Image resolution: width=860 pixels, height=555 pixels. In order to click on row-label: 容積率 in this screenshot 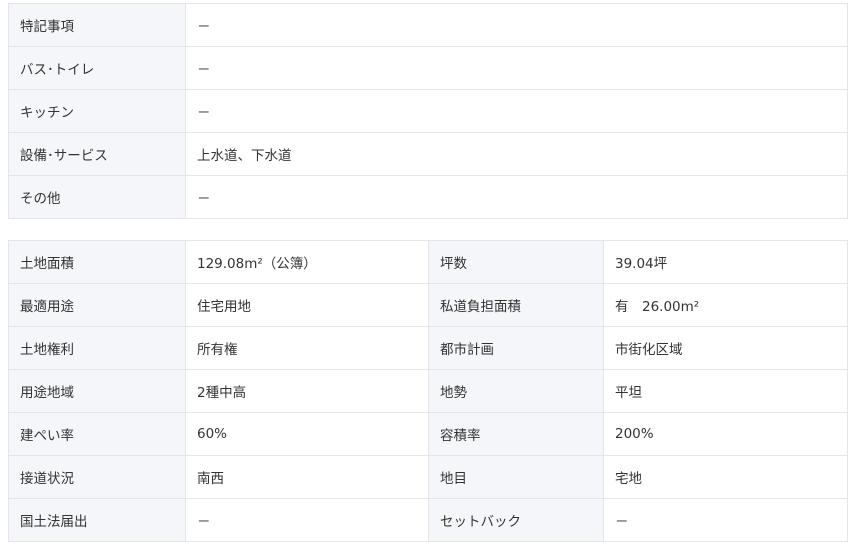, I will do `click(516, 434)`.